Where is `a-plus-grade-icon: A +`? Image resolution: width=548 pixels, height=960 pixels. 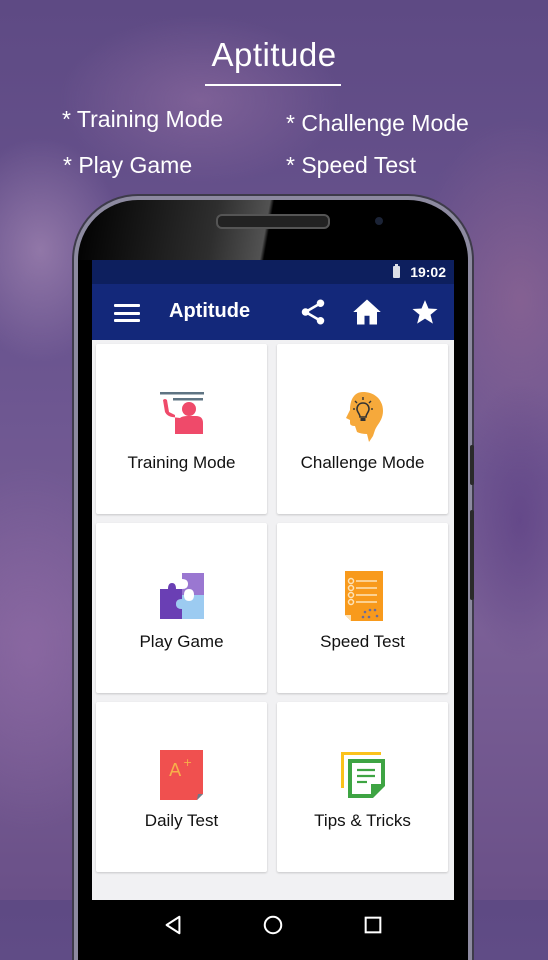 a-plus-grade-icon: A + is located at coordinates (181, 775).